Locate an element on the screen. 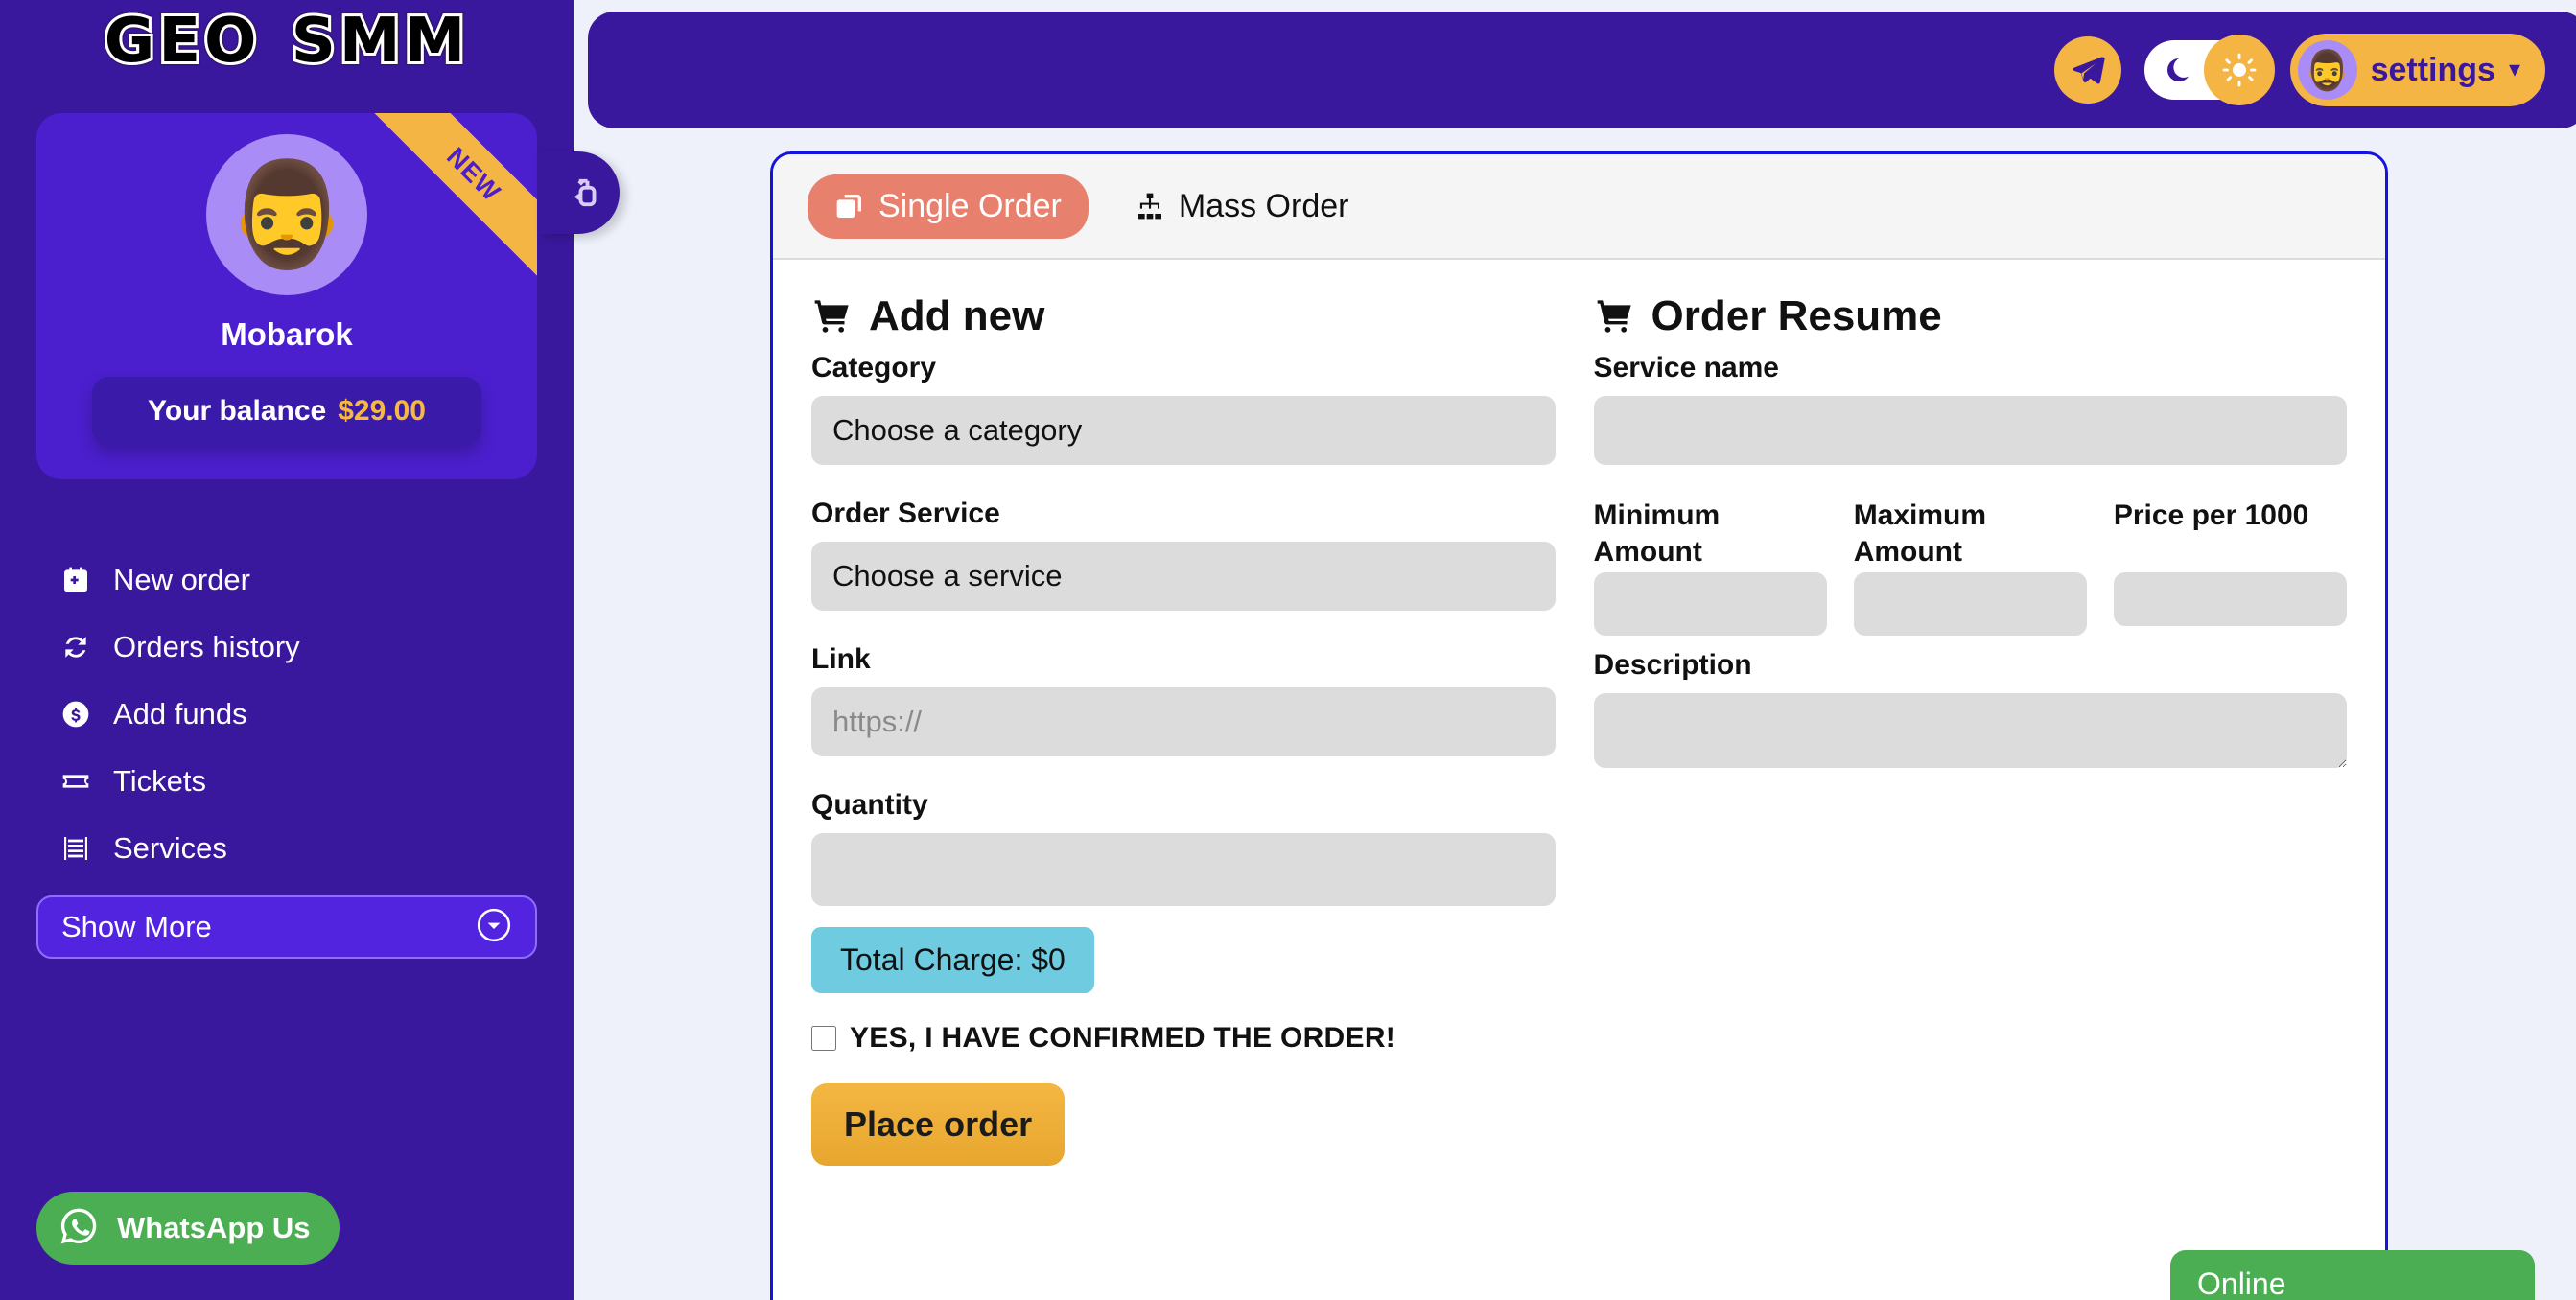 The image size is (2576, 1300). sidebar-item-label: Add funds is located at coordinates (180, 714).